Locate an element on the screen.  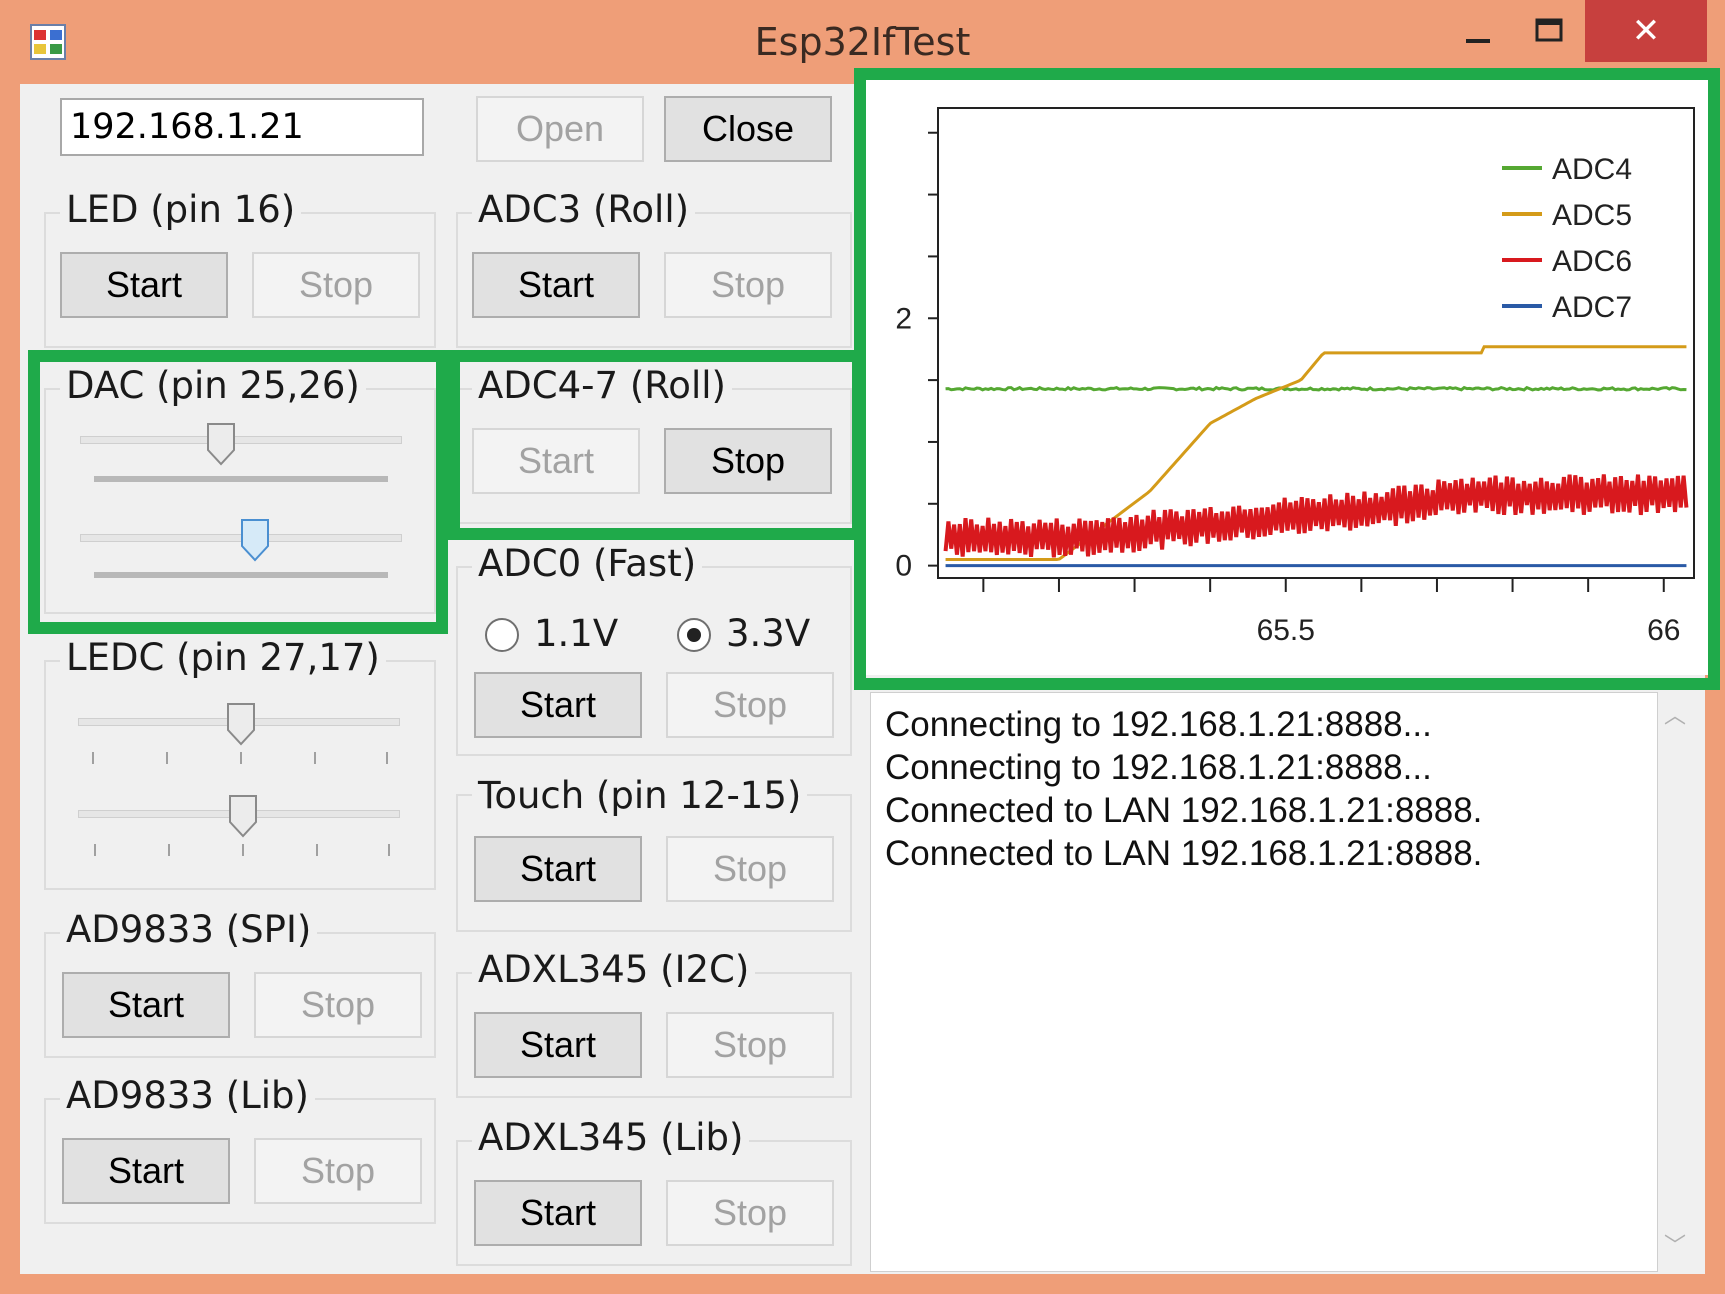
adc3-start-button: Start is located at coordinates (556, 285).